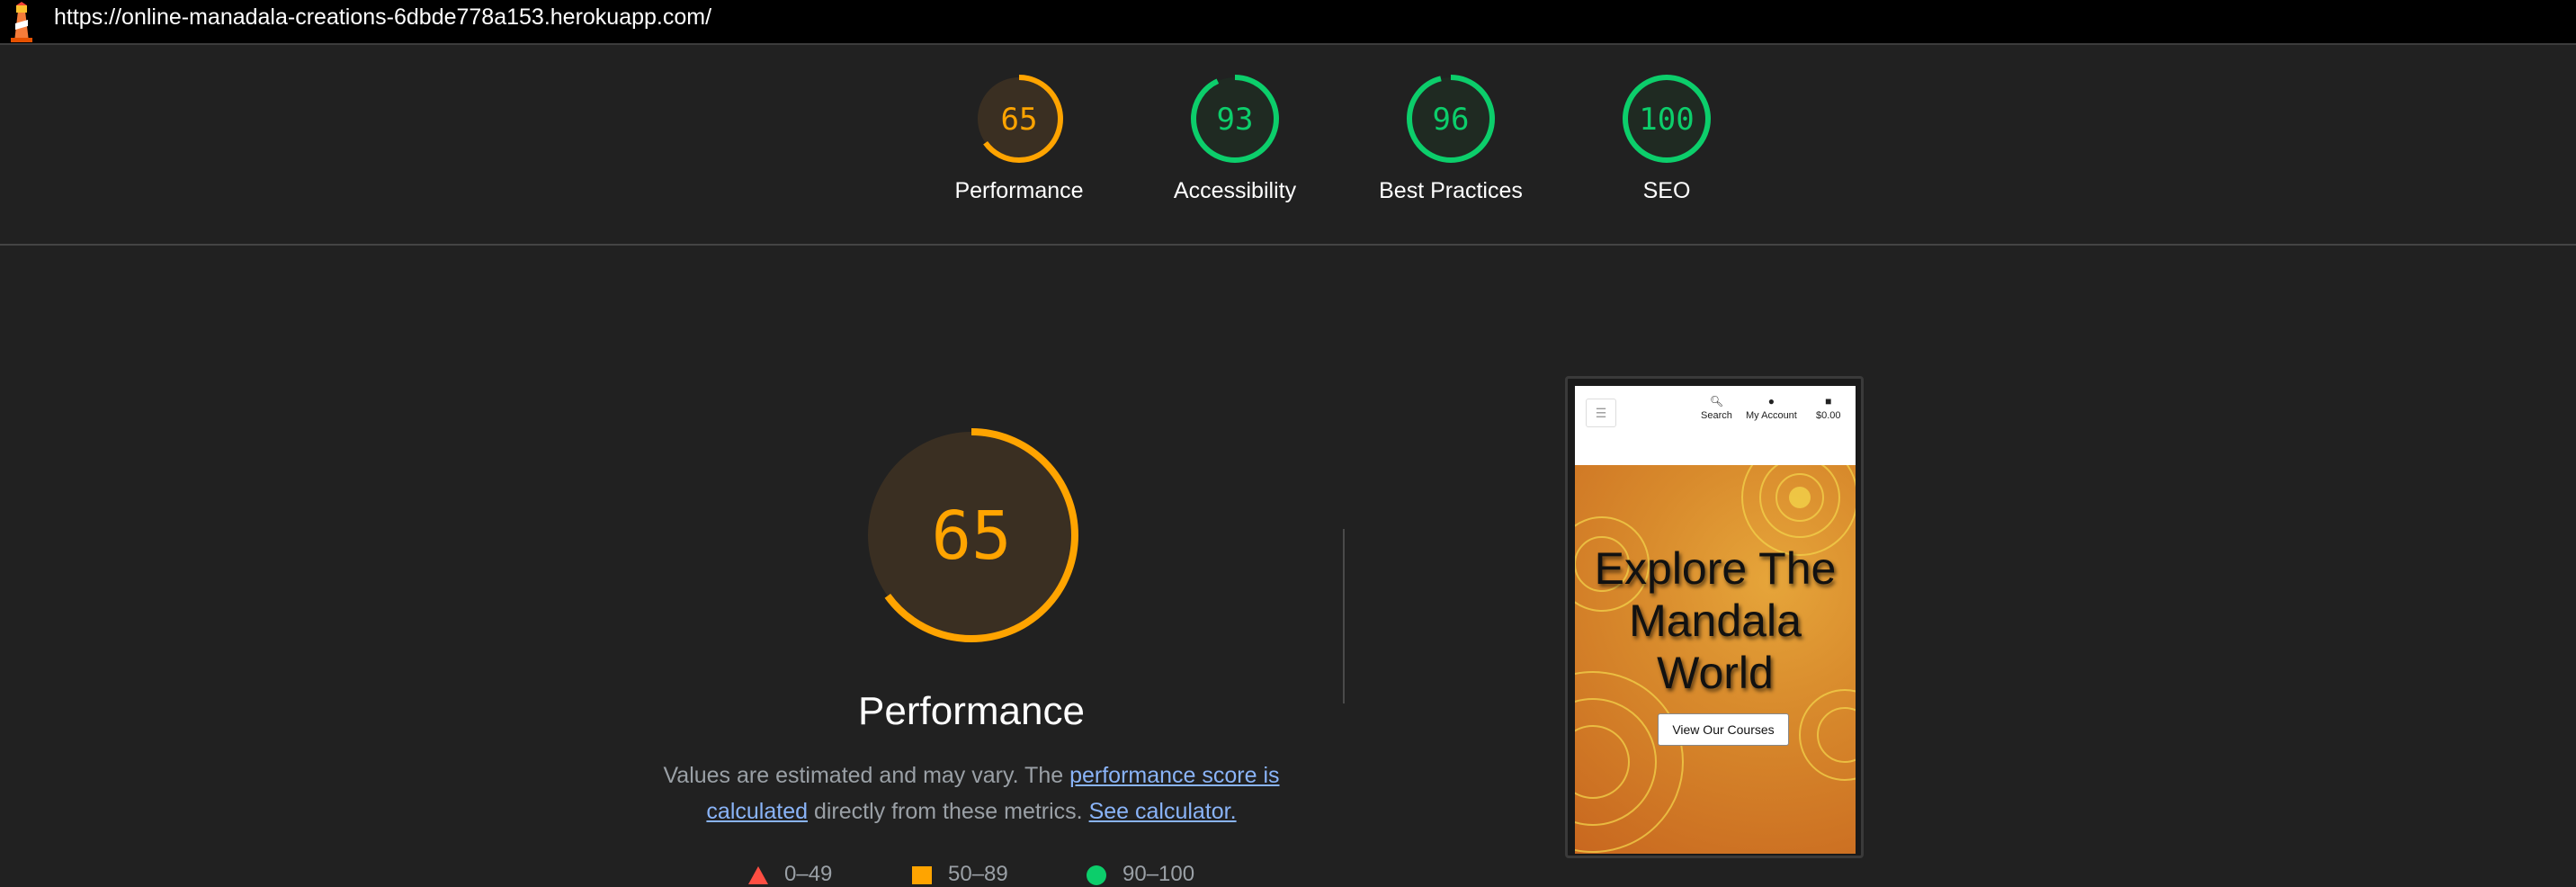  Describe the element at coordinates (1163, 811) in the screenshot. I see `see-calculator-link: See calculator.` at that location.